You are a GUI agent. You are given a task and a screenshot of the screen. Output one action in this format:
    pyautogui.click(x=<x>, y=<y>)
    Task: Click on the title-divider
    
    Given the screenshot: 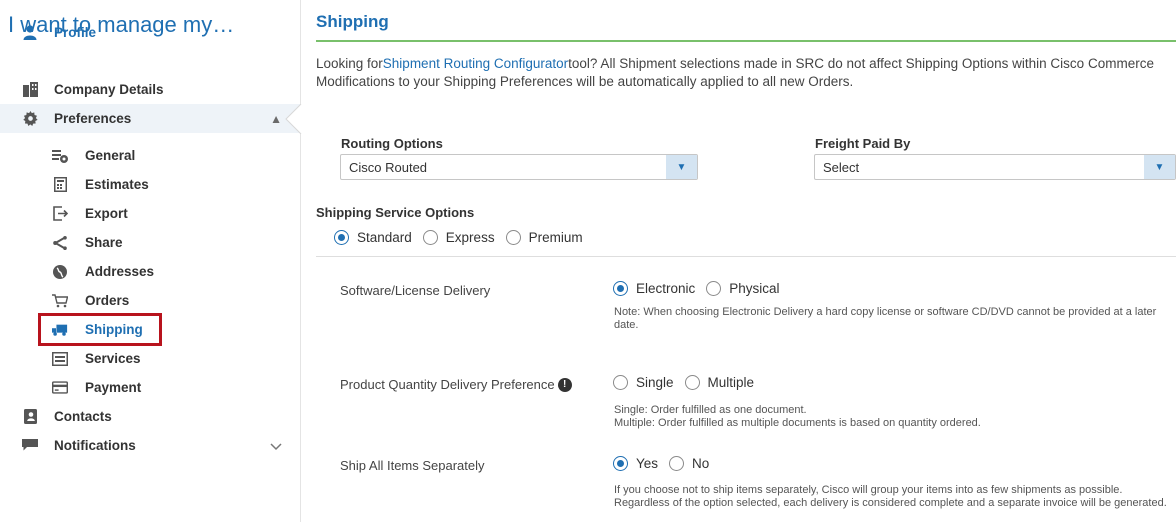 What is the action you would take?
    pyautogui.click(x=746, y=41)
    